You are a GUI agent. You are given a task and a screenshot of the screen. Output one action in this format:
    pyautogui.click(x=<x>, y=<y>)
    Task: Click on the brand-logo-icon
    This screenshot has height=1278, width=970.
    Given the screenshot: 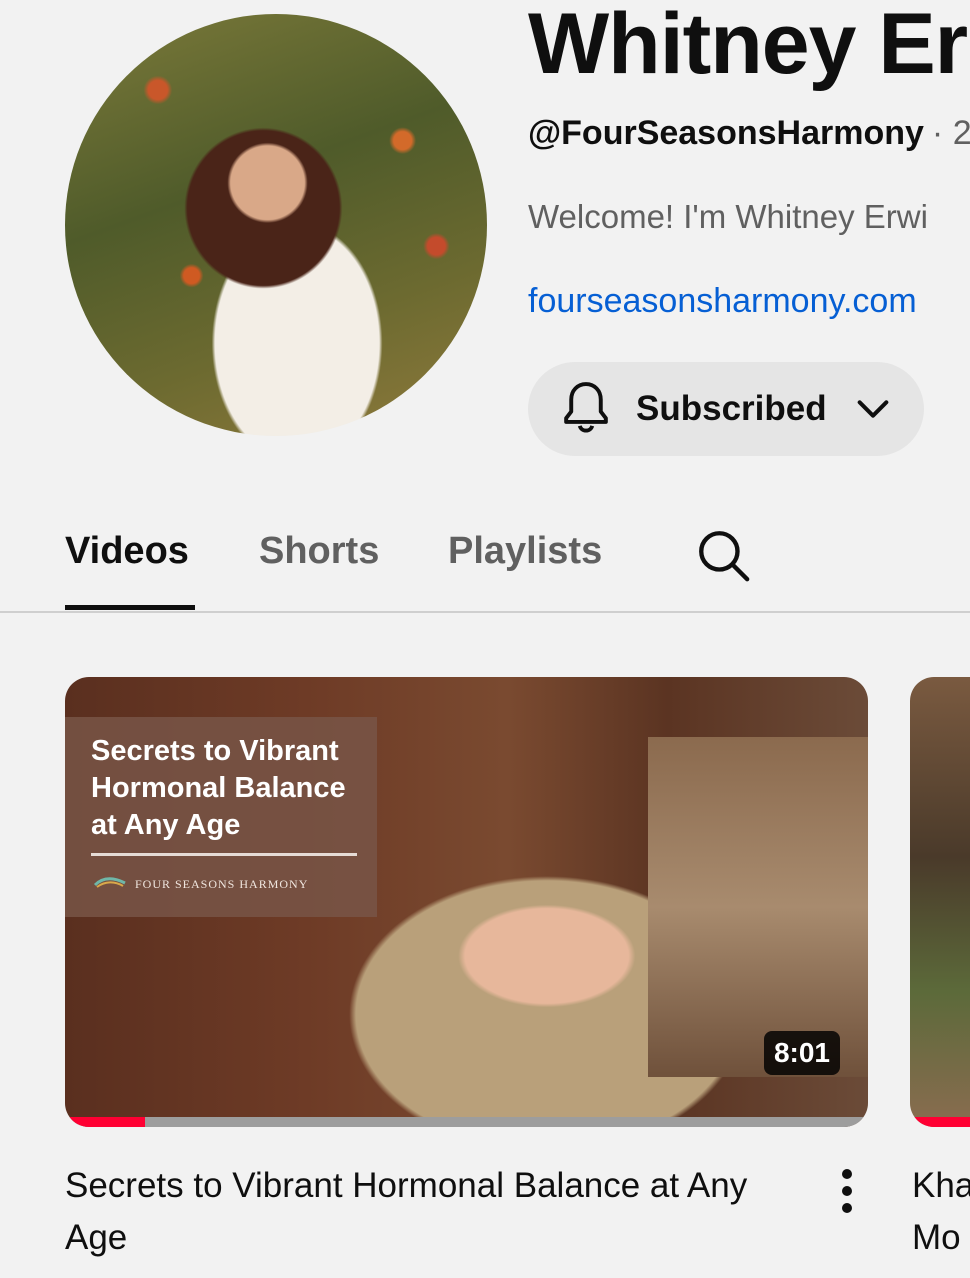 What is the action you would take?
    pyautogui.click(x=109, y=882)
    